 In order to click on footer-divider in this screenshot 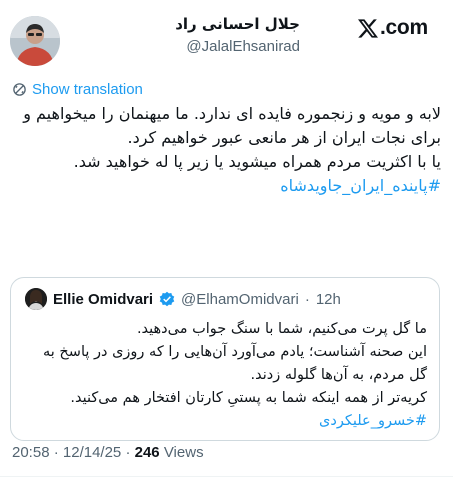, I will do `click(226, 476)`.